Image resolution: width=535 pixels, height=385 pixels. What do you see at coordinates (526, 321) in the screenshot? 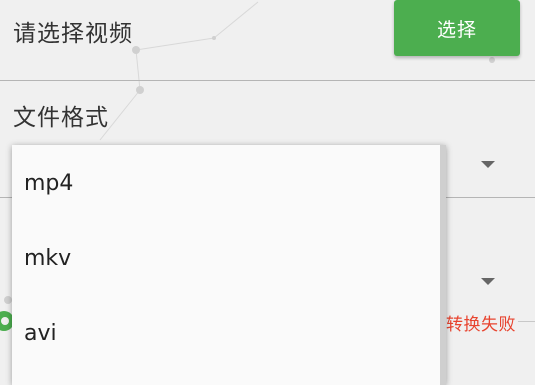
I see `status-divider` at bounding box center [526, 321].